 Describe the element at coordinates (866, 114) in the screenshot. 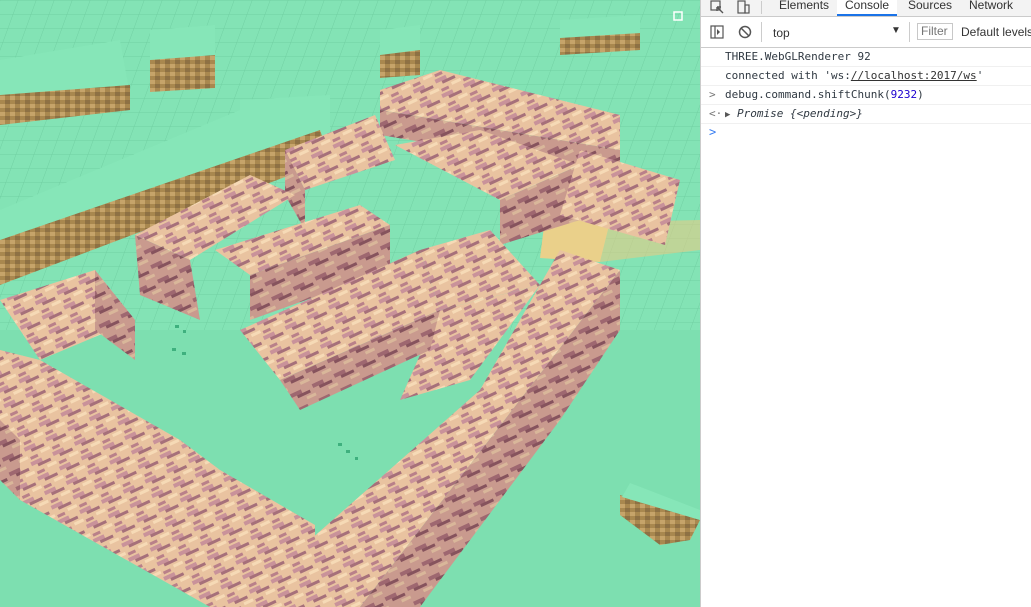

I see `console-result: <· ▶ Promise {<pending>}` at that location.